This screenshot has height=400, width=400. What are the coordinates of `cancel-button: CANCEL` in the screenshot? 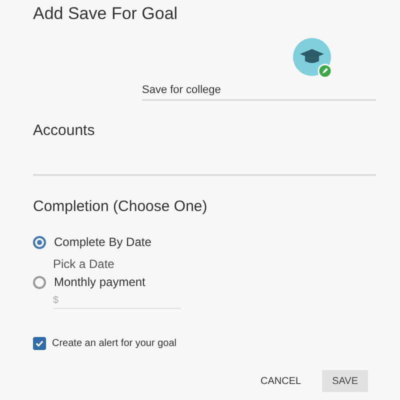 It's located at (280, 381).